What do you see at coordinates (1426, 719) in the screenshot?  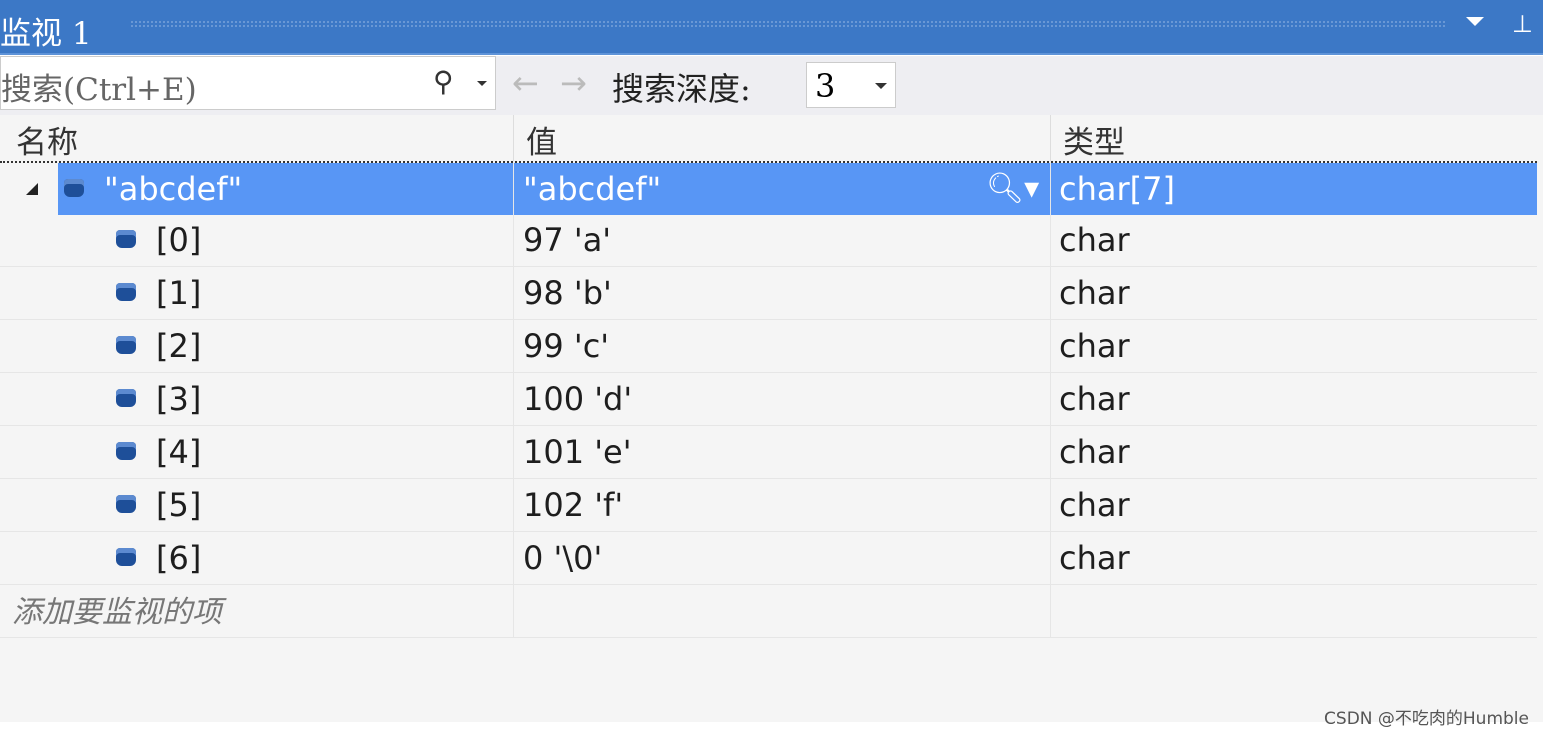 I see `watermark: CSDN @不吃肉的Humble` at bounding box center [1426, 719].